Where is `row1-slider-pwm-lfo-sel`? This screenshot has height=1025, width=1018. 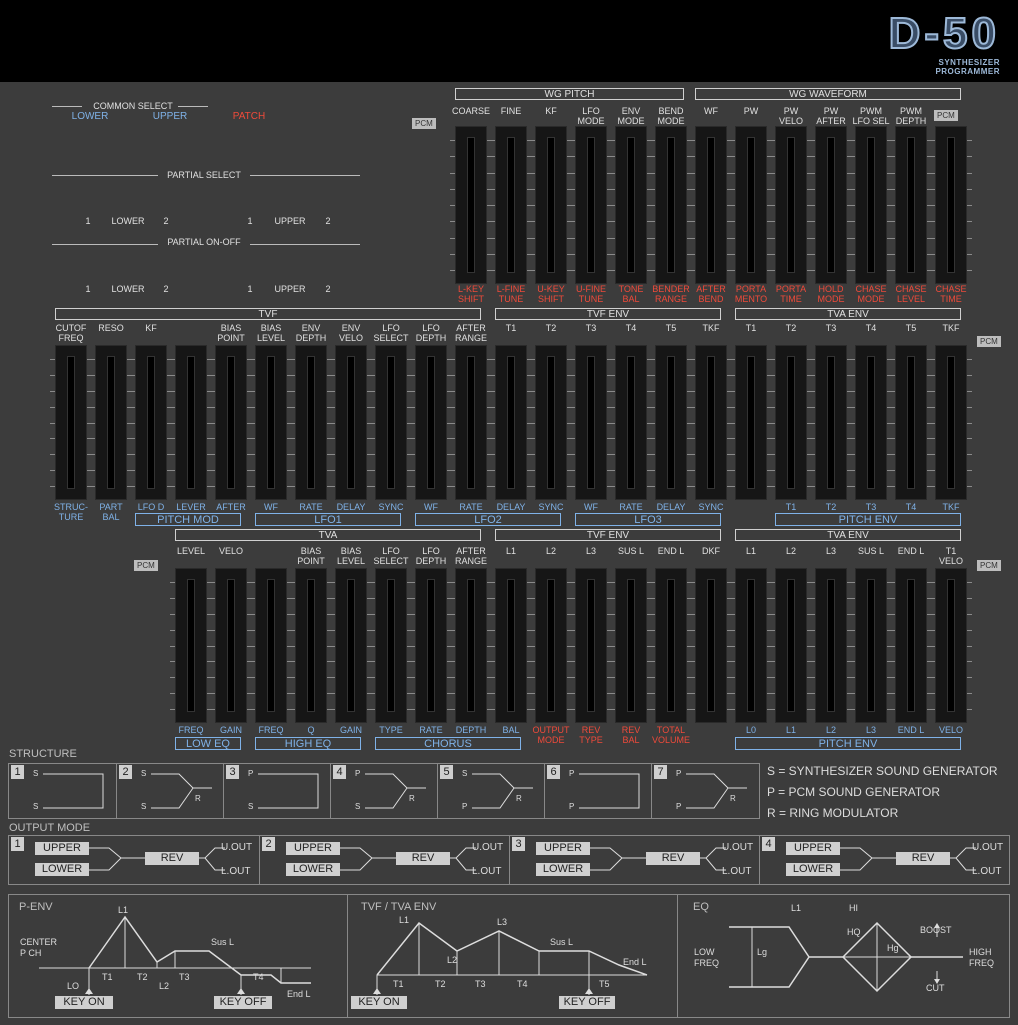 row1-slider-pwm-lfo-sel is located at coordinates (871, 205).